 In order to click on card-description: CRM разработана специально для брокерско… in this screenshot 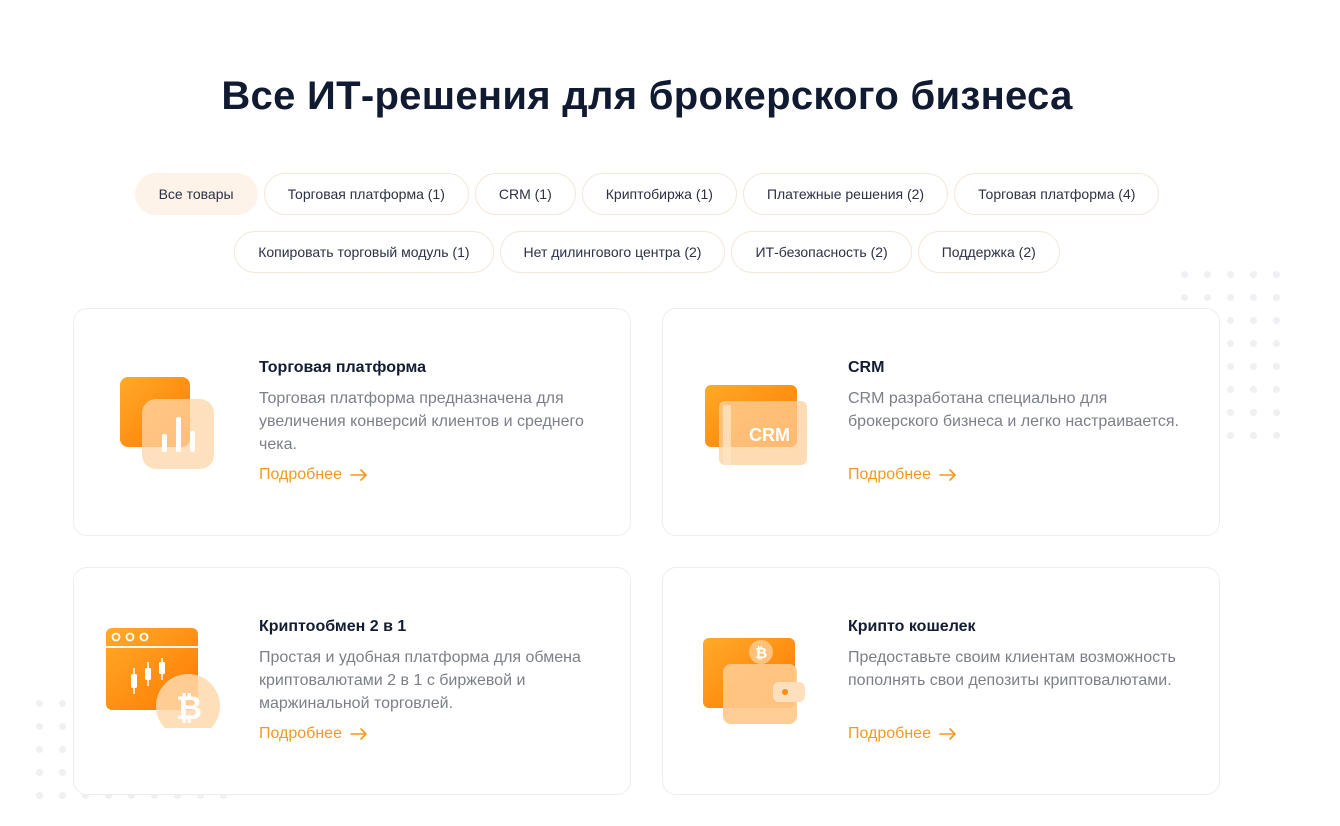, I will do `click(1013, 410)`.